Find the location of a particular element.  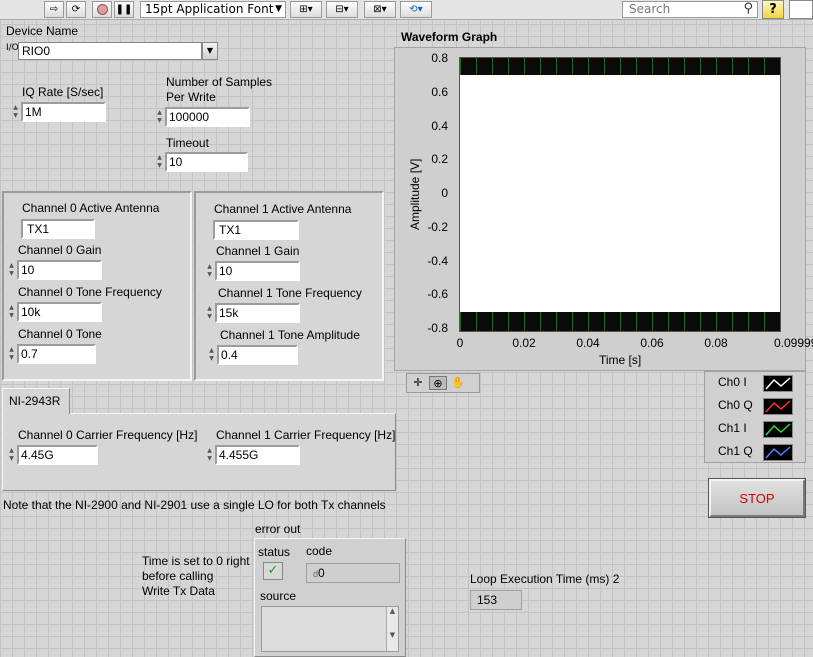

iq-rate-value: 1M is located at coordinates (63, 112).